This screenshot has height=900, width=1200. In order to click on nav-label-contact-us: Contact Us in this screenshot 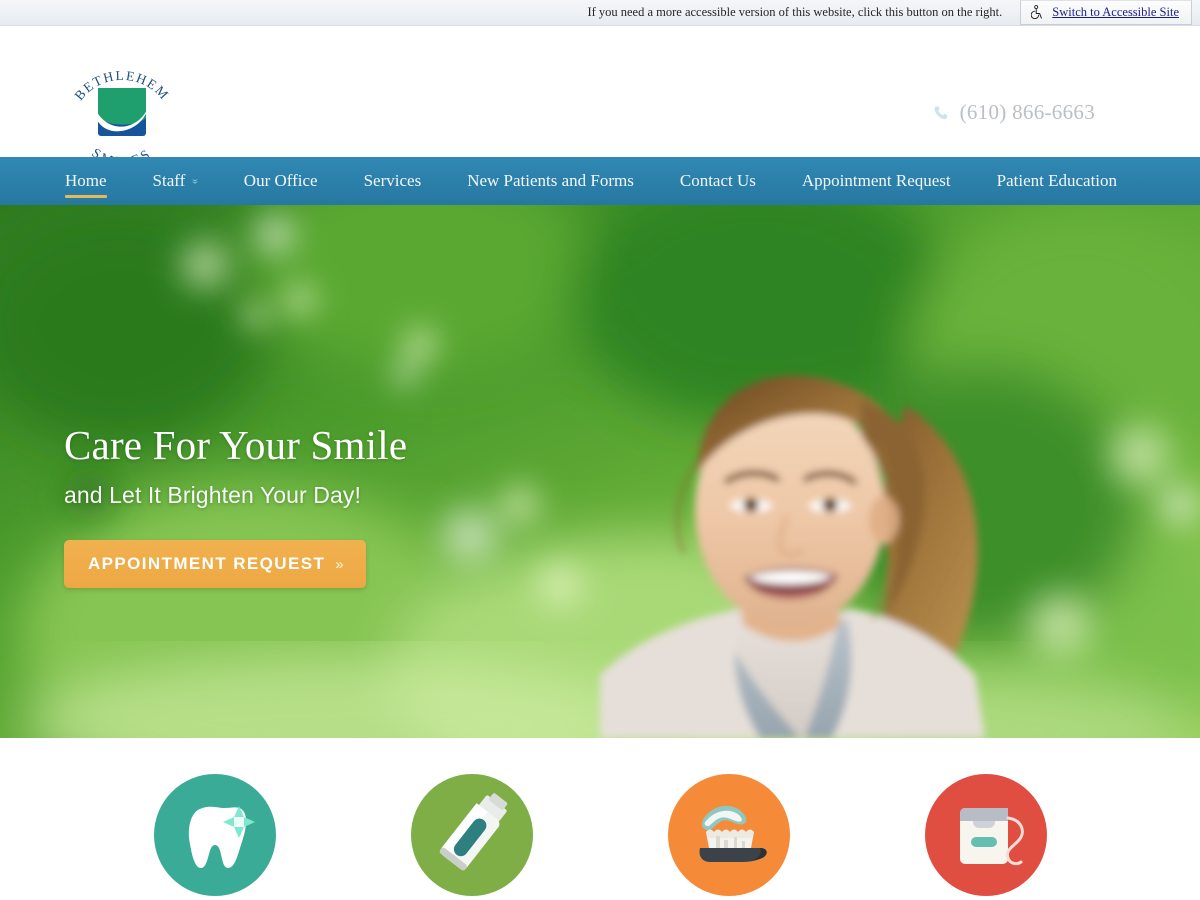, I will do `click(717, 180)`.